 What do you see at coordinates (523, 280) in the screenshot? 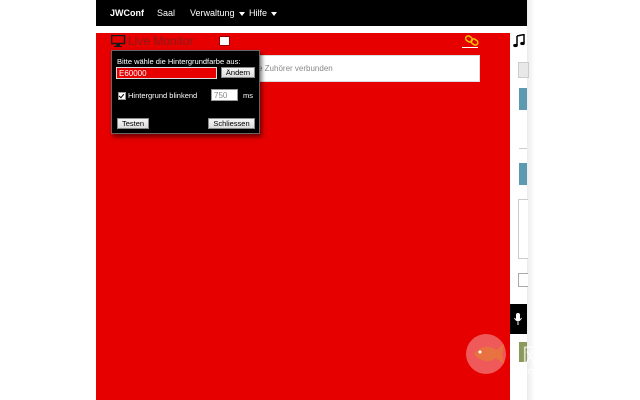
I see `right-panel-checkbox` at bounding box center [523, 280].